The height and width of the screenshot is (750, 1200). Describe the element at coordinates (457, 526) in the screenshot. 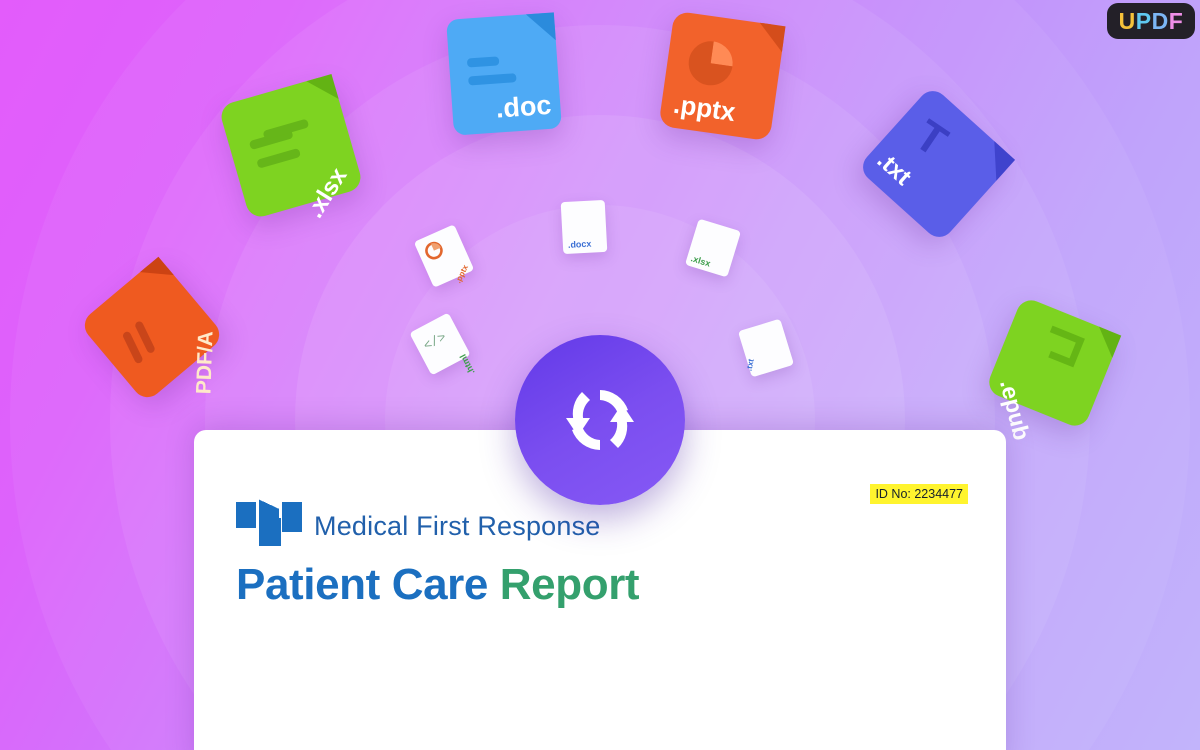

I see `organization-name: Medical First Response` at that location.